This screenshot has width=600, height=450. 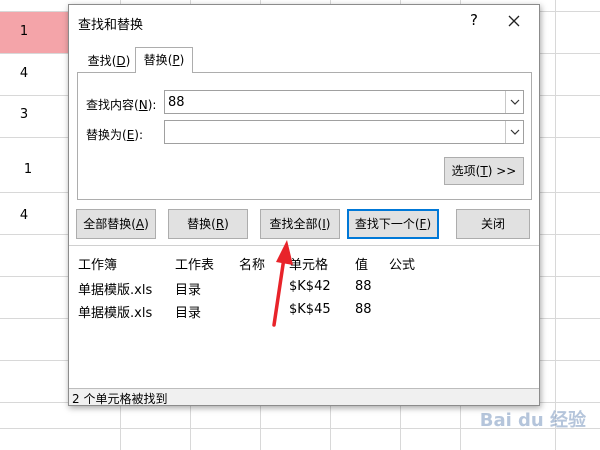 I want to click on watermark-logo: Bai du 经验, so click(x=532, y=420).